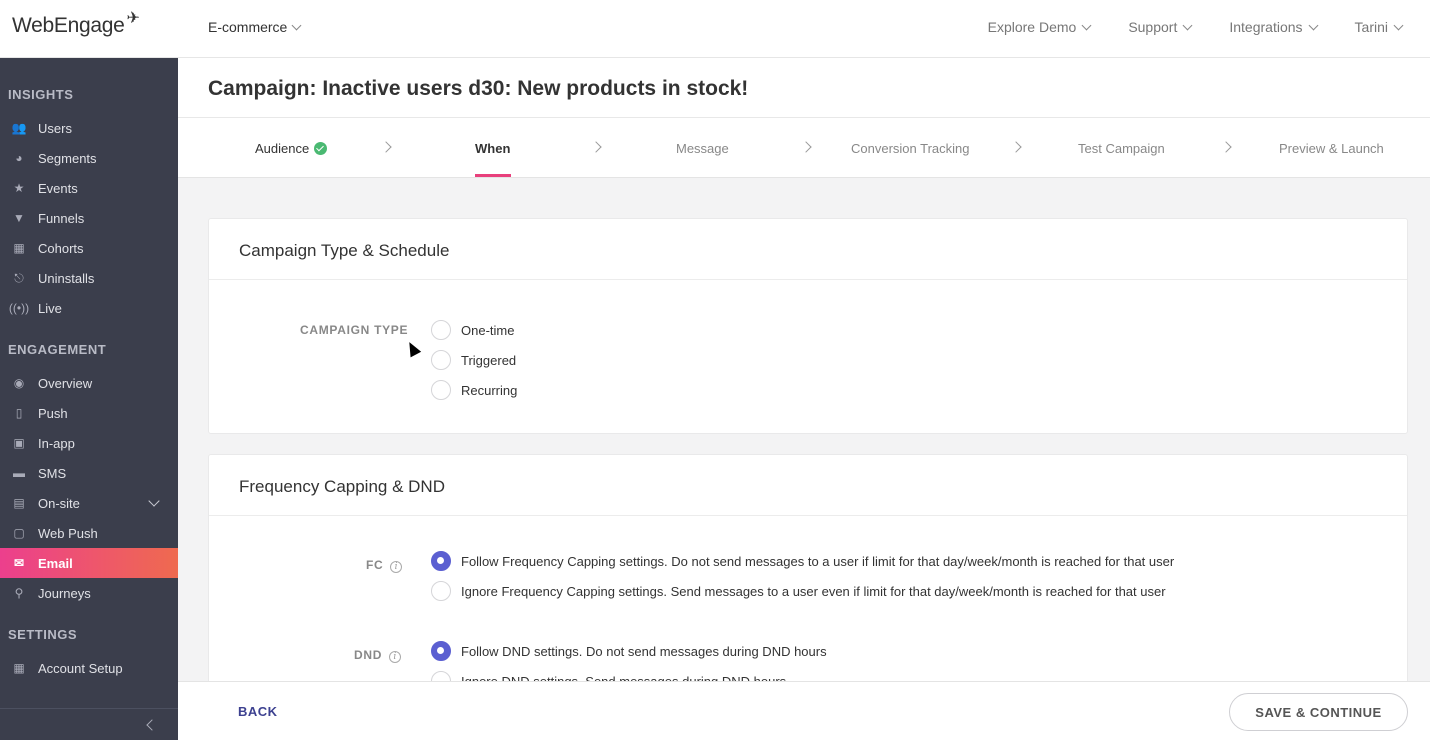  What do you see at coordinates (57, 349) in the screenshot?
I see `sidebar-section-engagement: ENGAGEMENT` at bounding box center [57, 349].